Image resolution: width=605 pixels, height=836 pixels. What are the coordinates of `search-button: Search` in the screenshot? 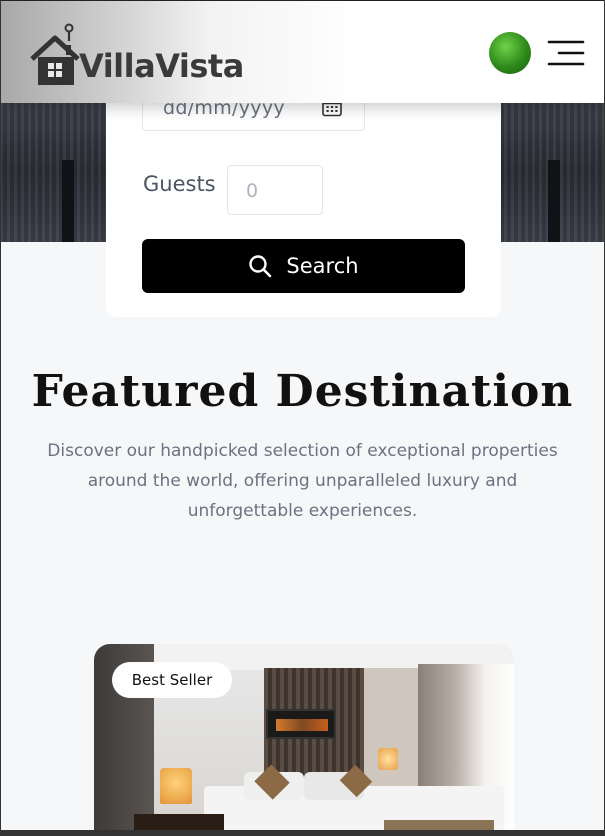 It's located at (303, 266).